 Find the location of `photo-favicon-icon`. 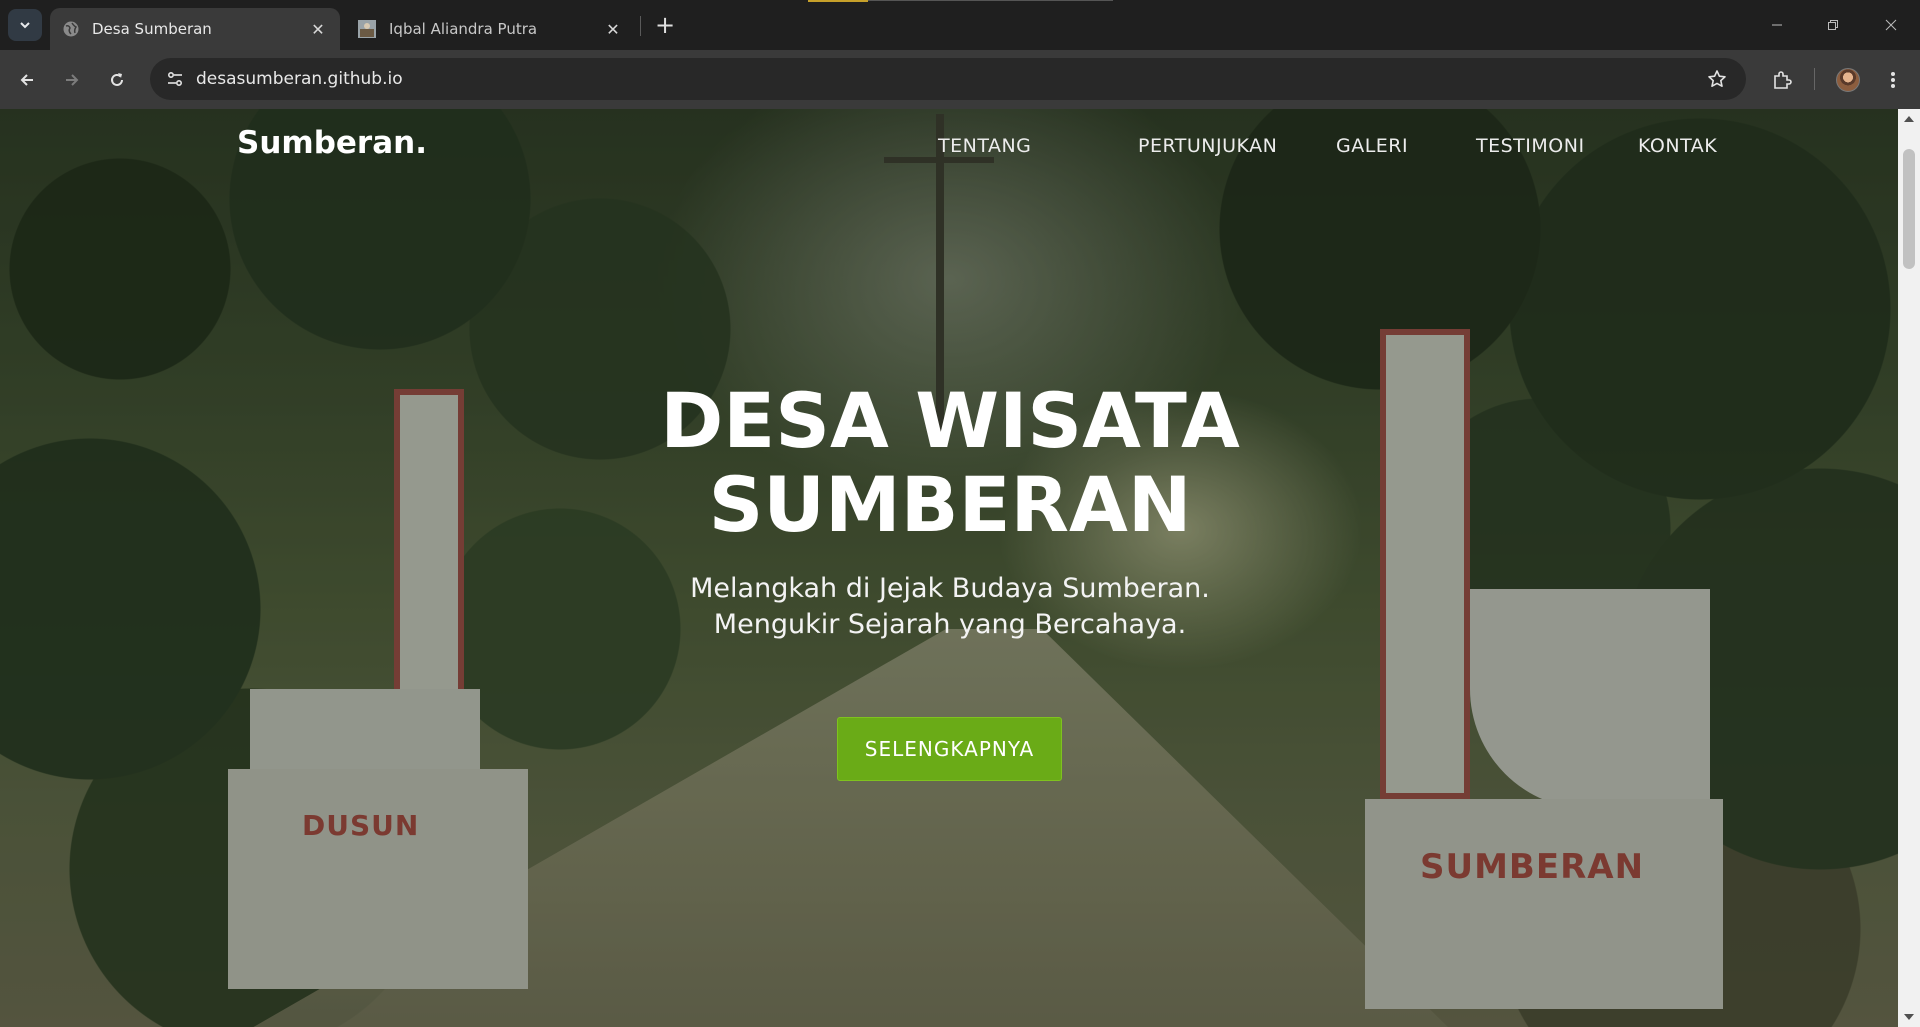

photo-favicon-icon is located at coordinates (367, 29).